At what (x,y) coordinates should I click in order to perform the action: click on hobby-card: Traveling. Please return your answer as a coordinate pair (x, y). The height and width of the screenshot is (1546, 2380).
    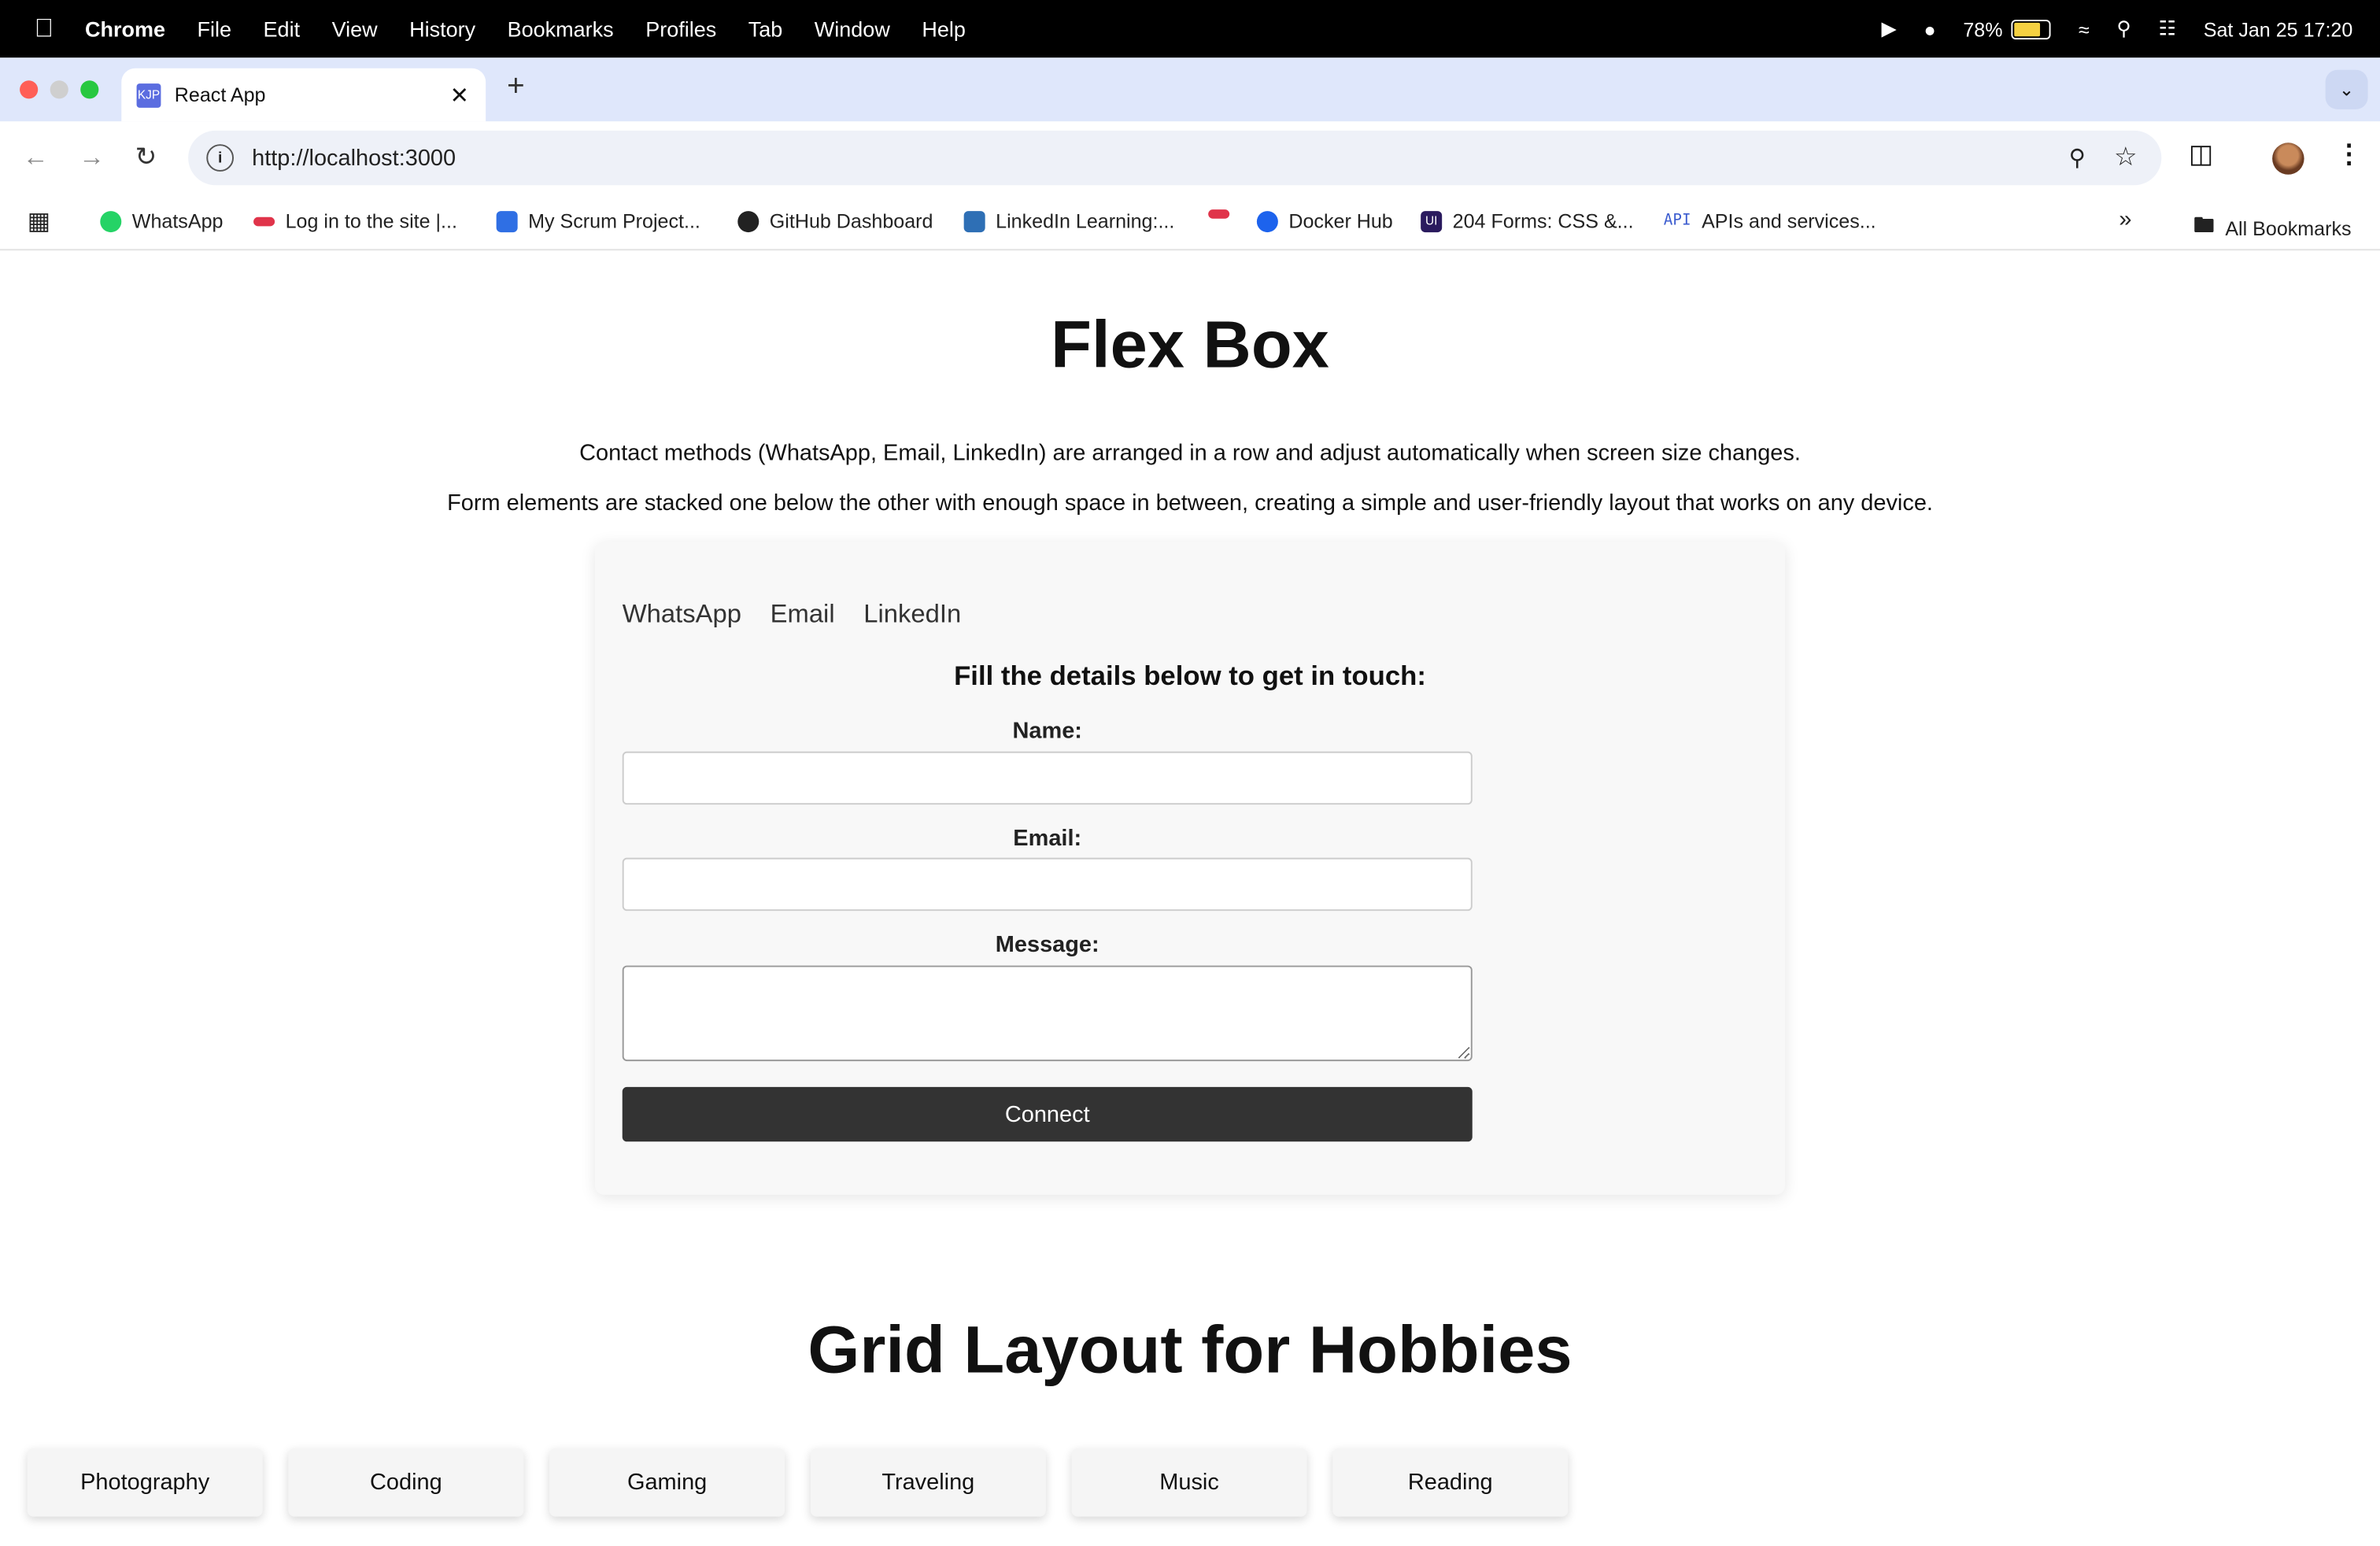
    Looking at the image, I should click on (928, 1482).